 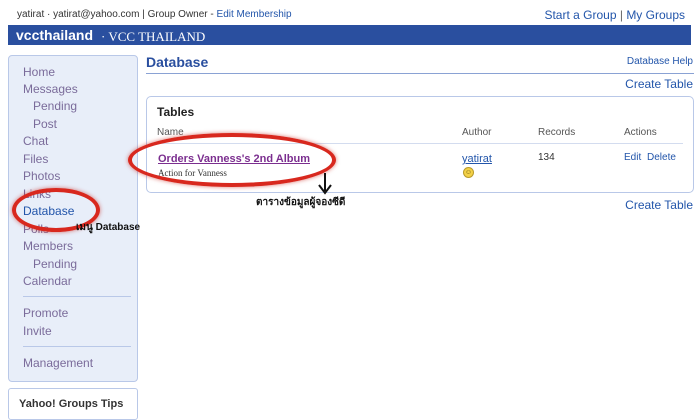 What do you see at coordinates (580, 15) in the screenshot?
I see `start-group-link: Start a Group` at bounding box center [580, 15].